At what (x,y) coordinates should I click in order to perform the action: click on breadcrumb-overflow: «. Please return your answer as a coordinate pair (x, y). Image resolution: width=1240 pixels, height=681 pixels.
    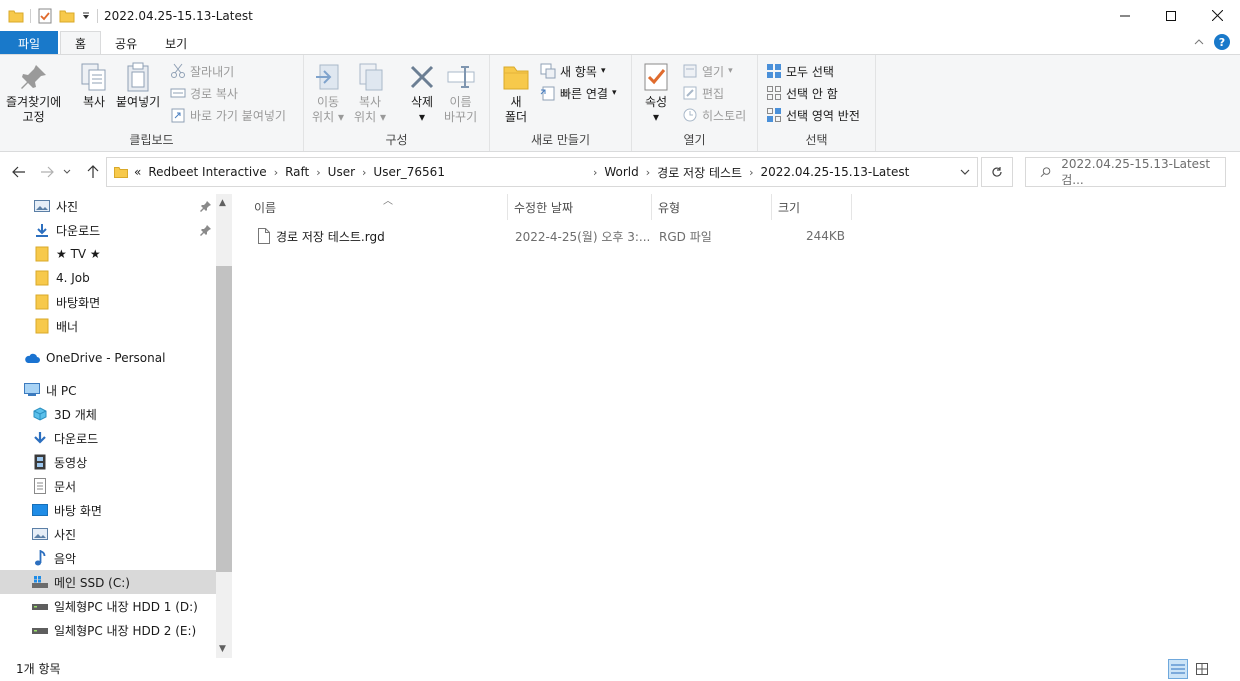
    Looking at the image, I should click on (137, 172).